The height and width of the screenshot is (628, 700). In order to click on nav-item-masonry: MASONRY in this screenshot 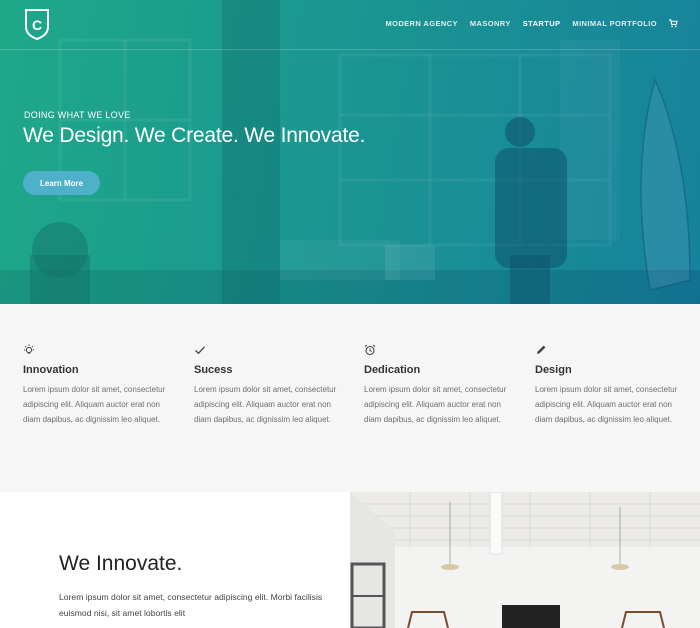, I will do `click(490, 23)`.